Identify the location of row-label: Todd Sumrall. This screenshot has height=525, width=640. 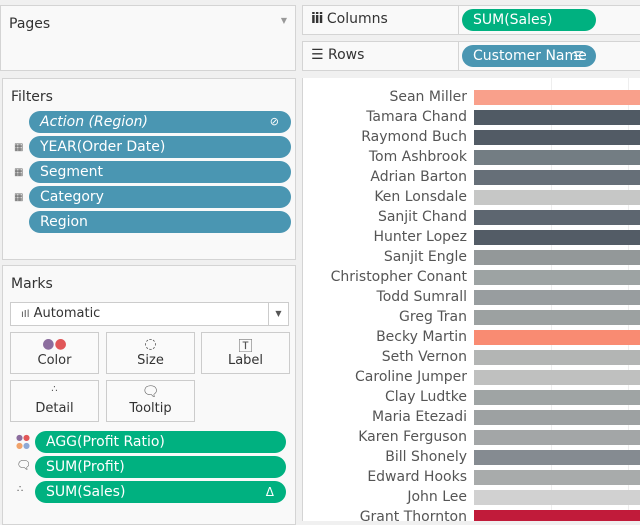
(422, 297).